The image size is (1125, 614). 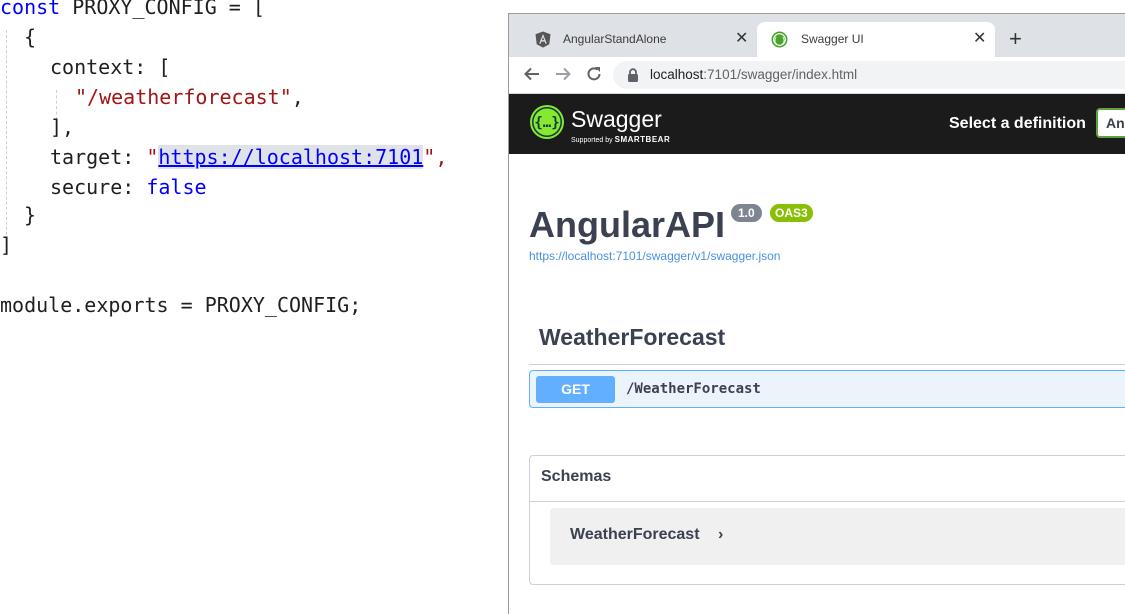 What do you see at coordinates (543, 41) in the screenshot?
I see `angular-icon` at bounding box center [543, 41].